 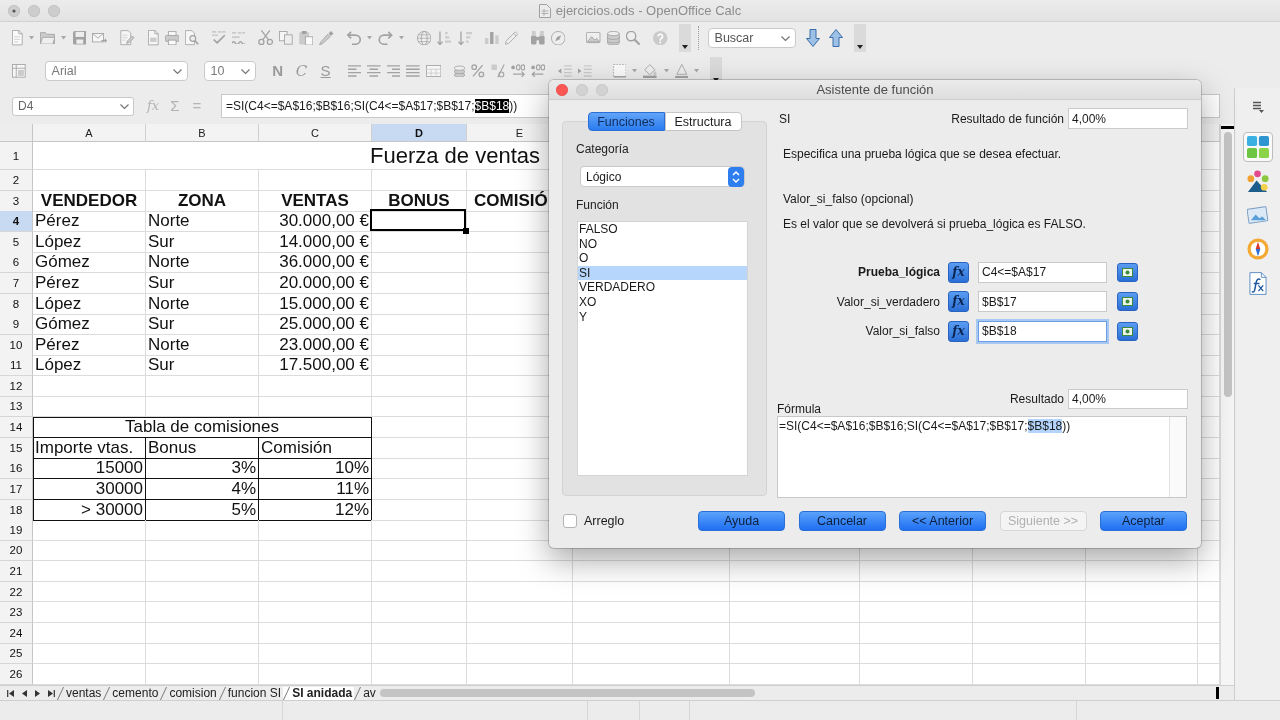 I want to click on row-header: 11, so click(x=16, y=366).